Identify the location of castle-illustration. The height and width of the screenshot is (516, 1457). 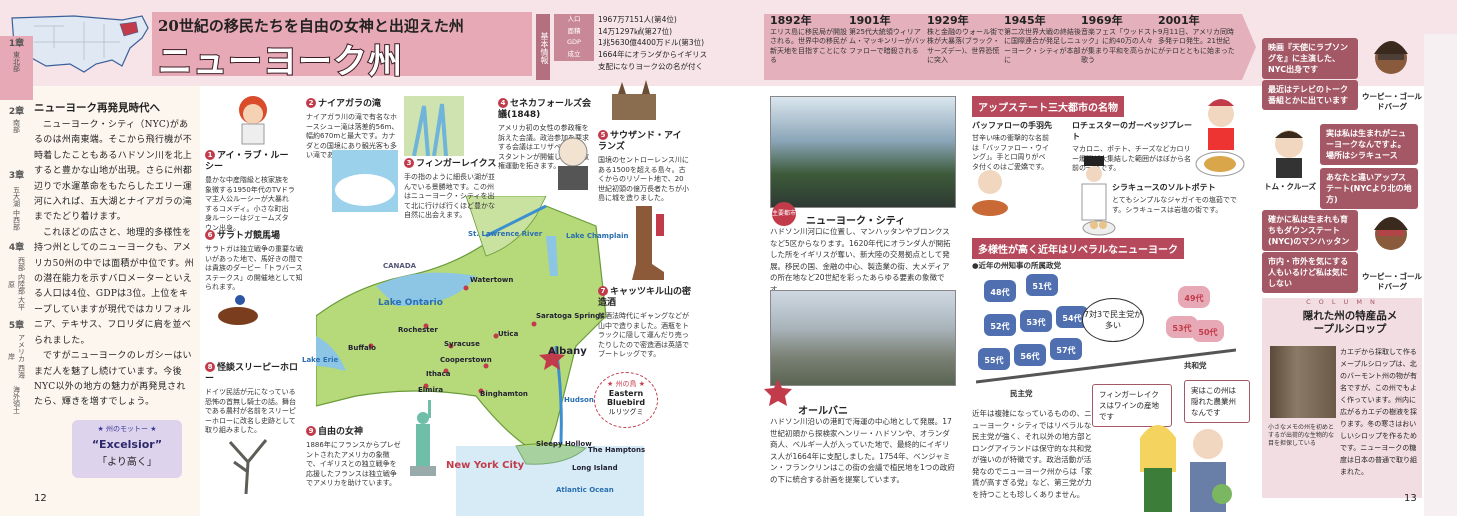
(634, 100).